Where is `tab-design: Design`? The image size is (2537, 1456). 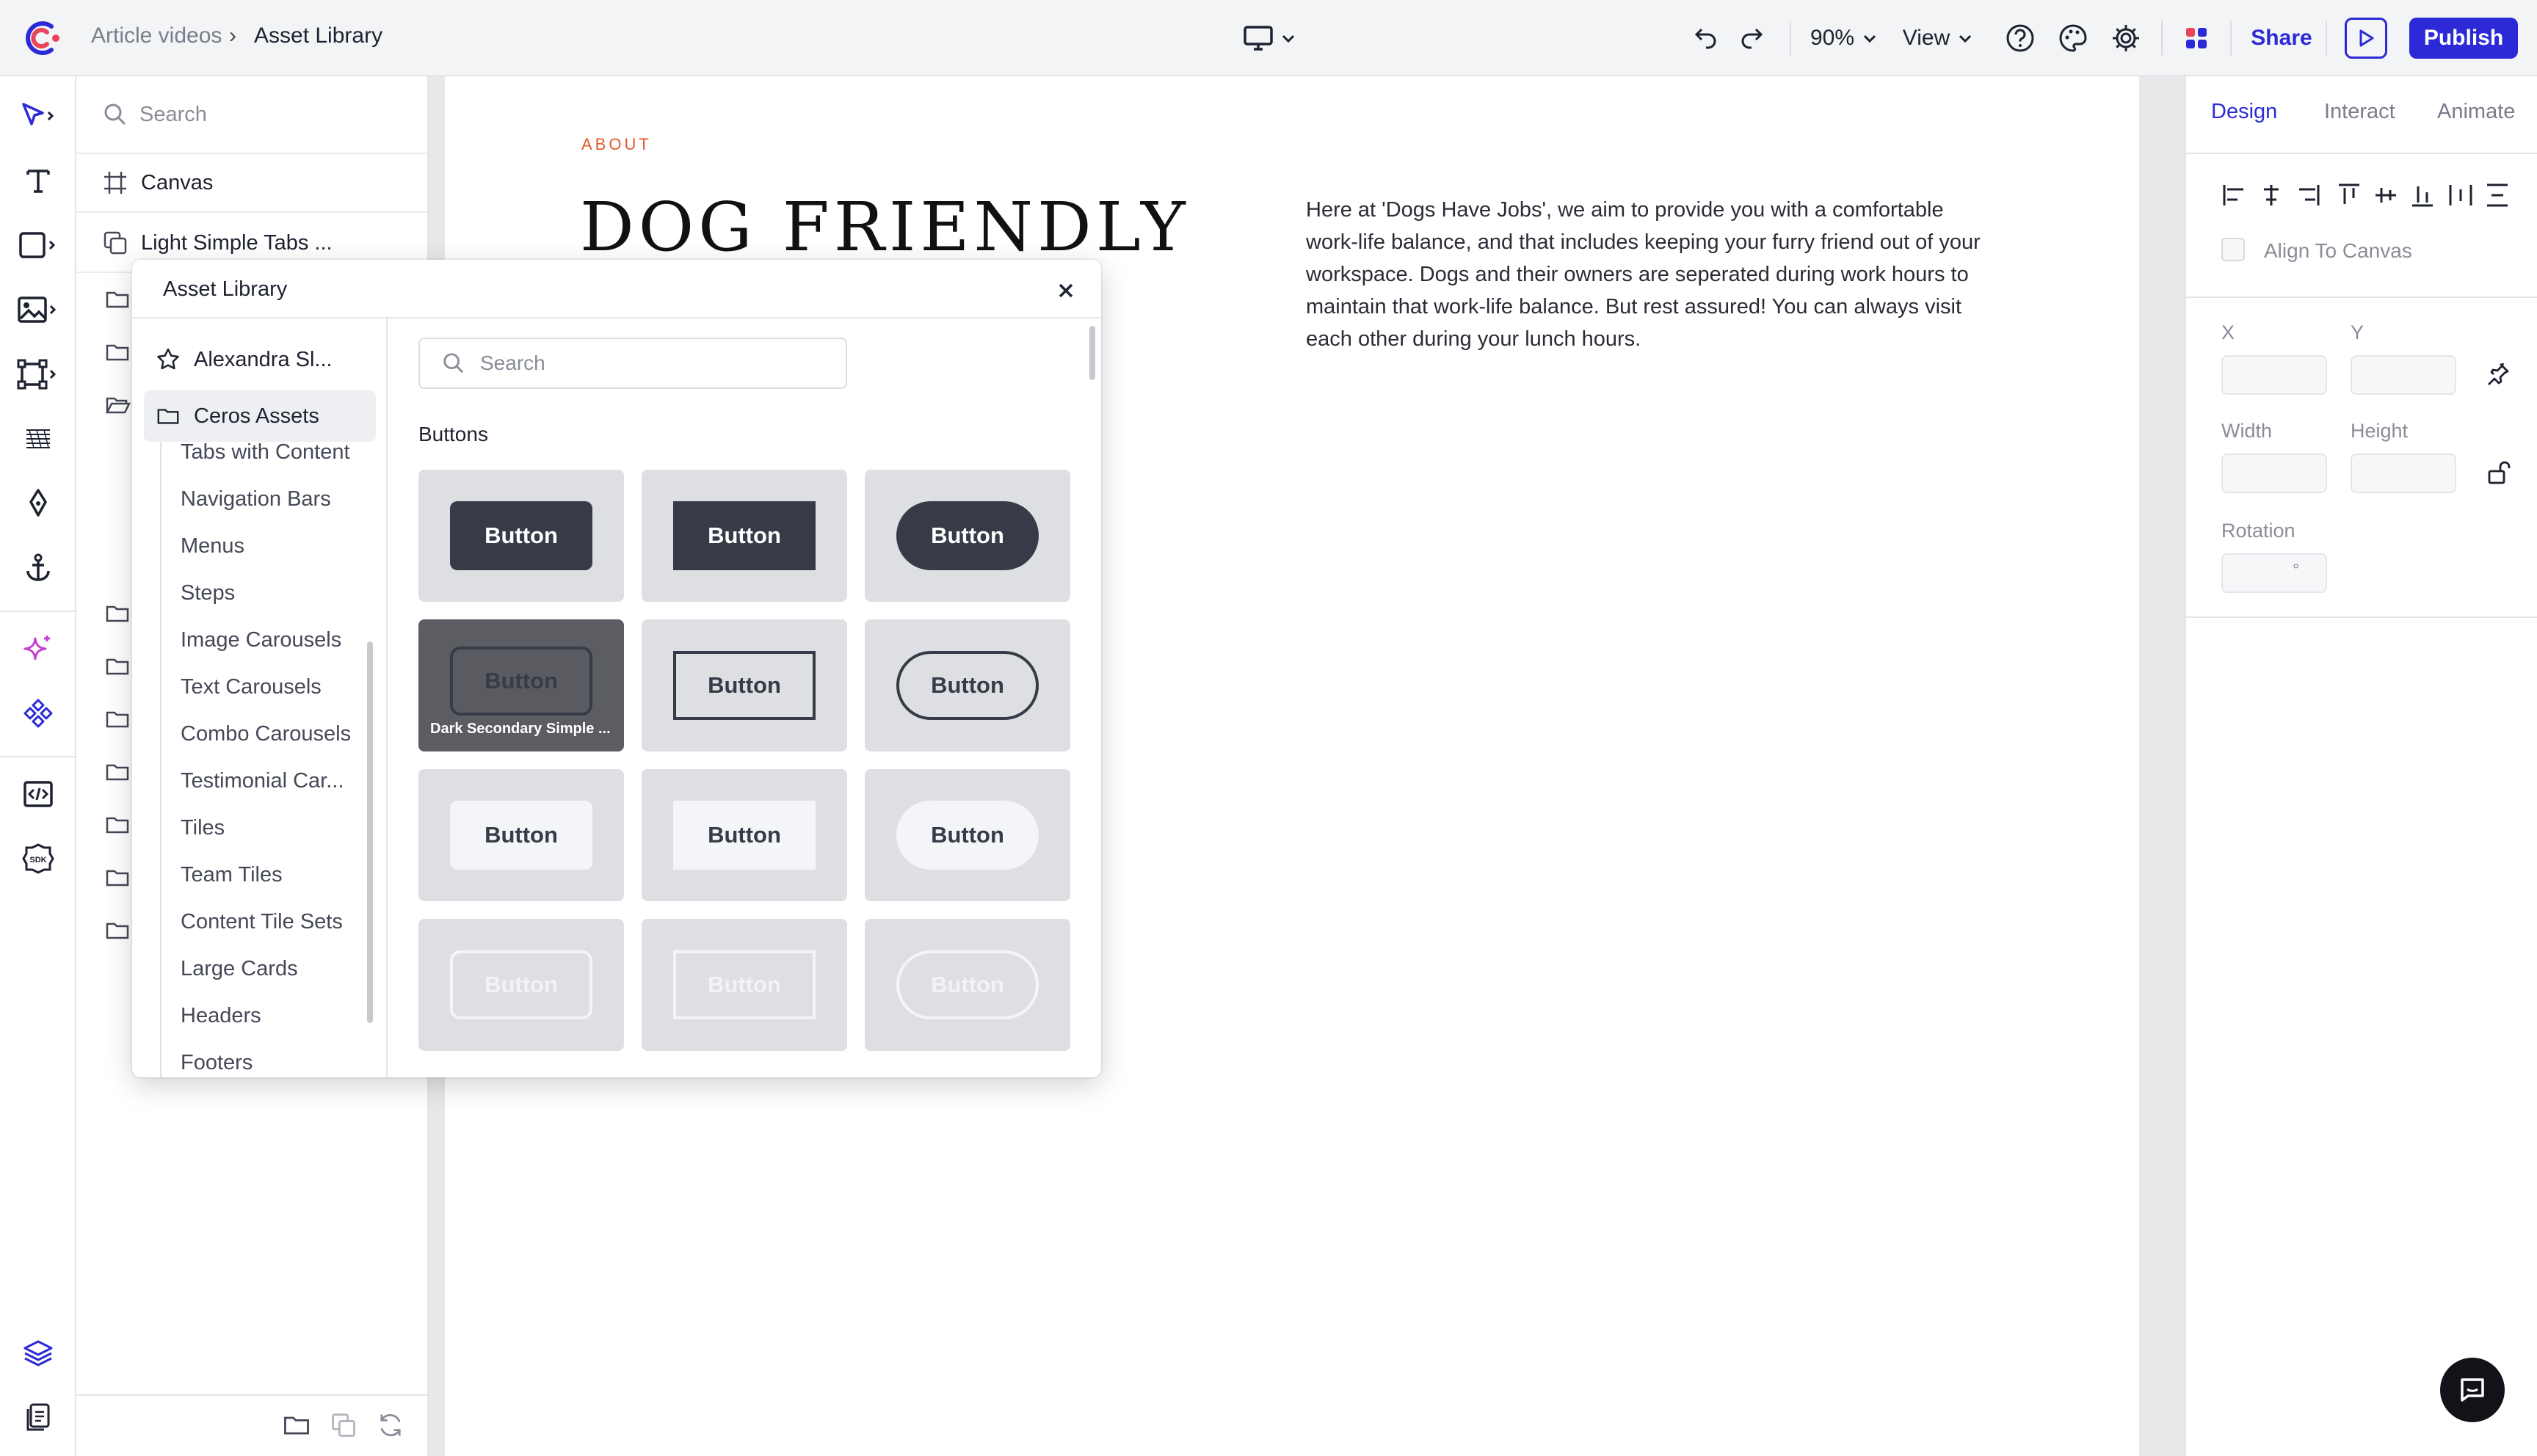 tab-design: Design is located at coordinates (2244, 112).